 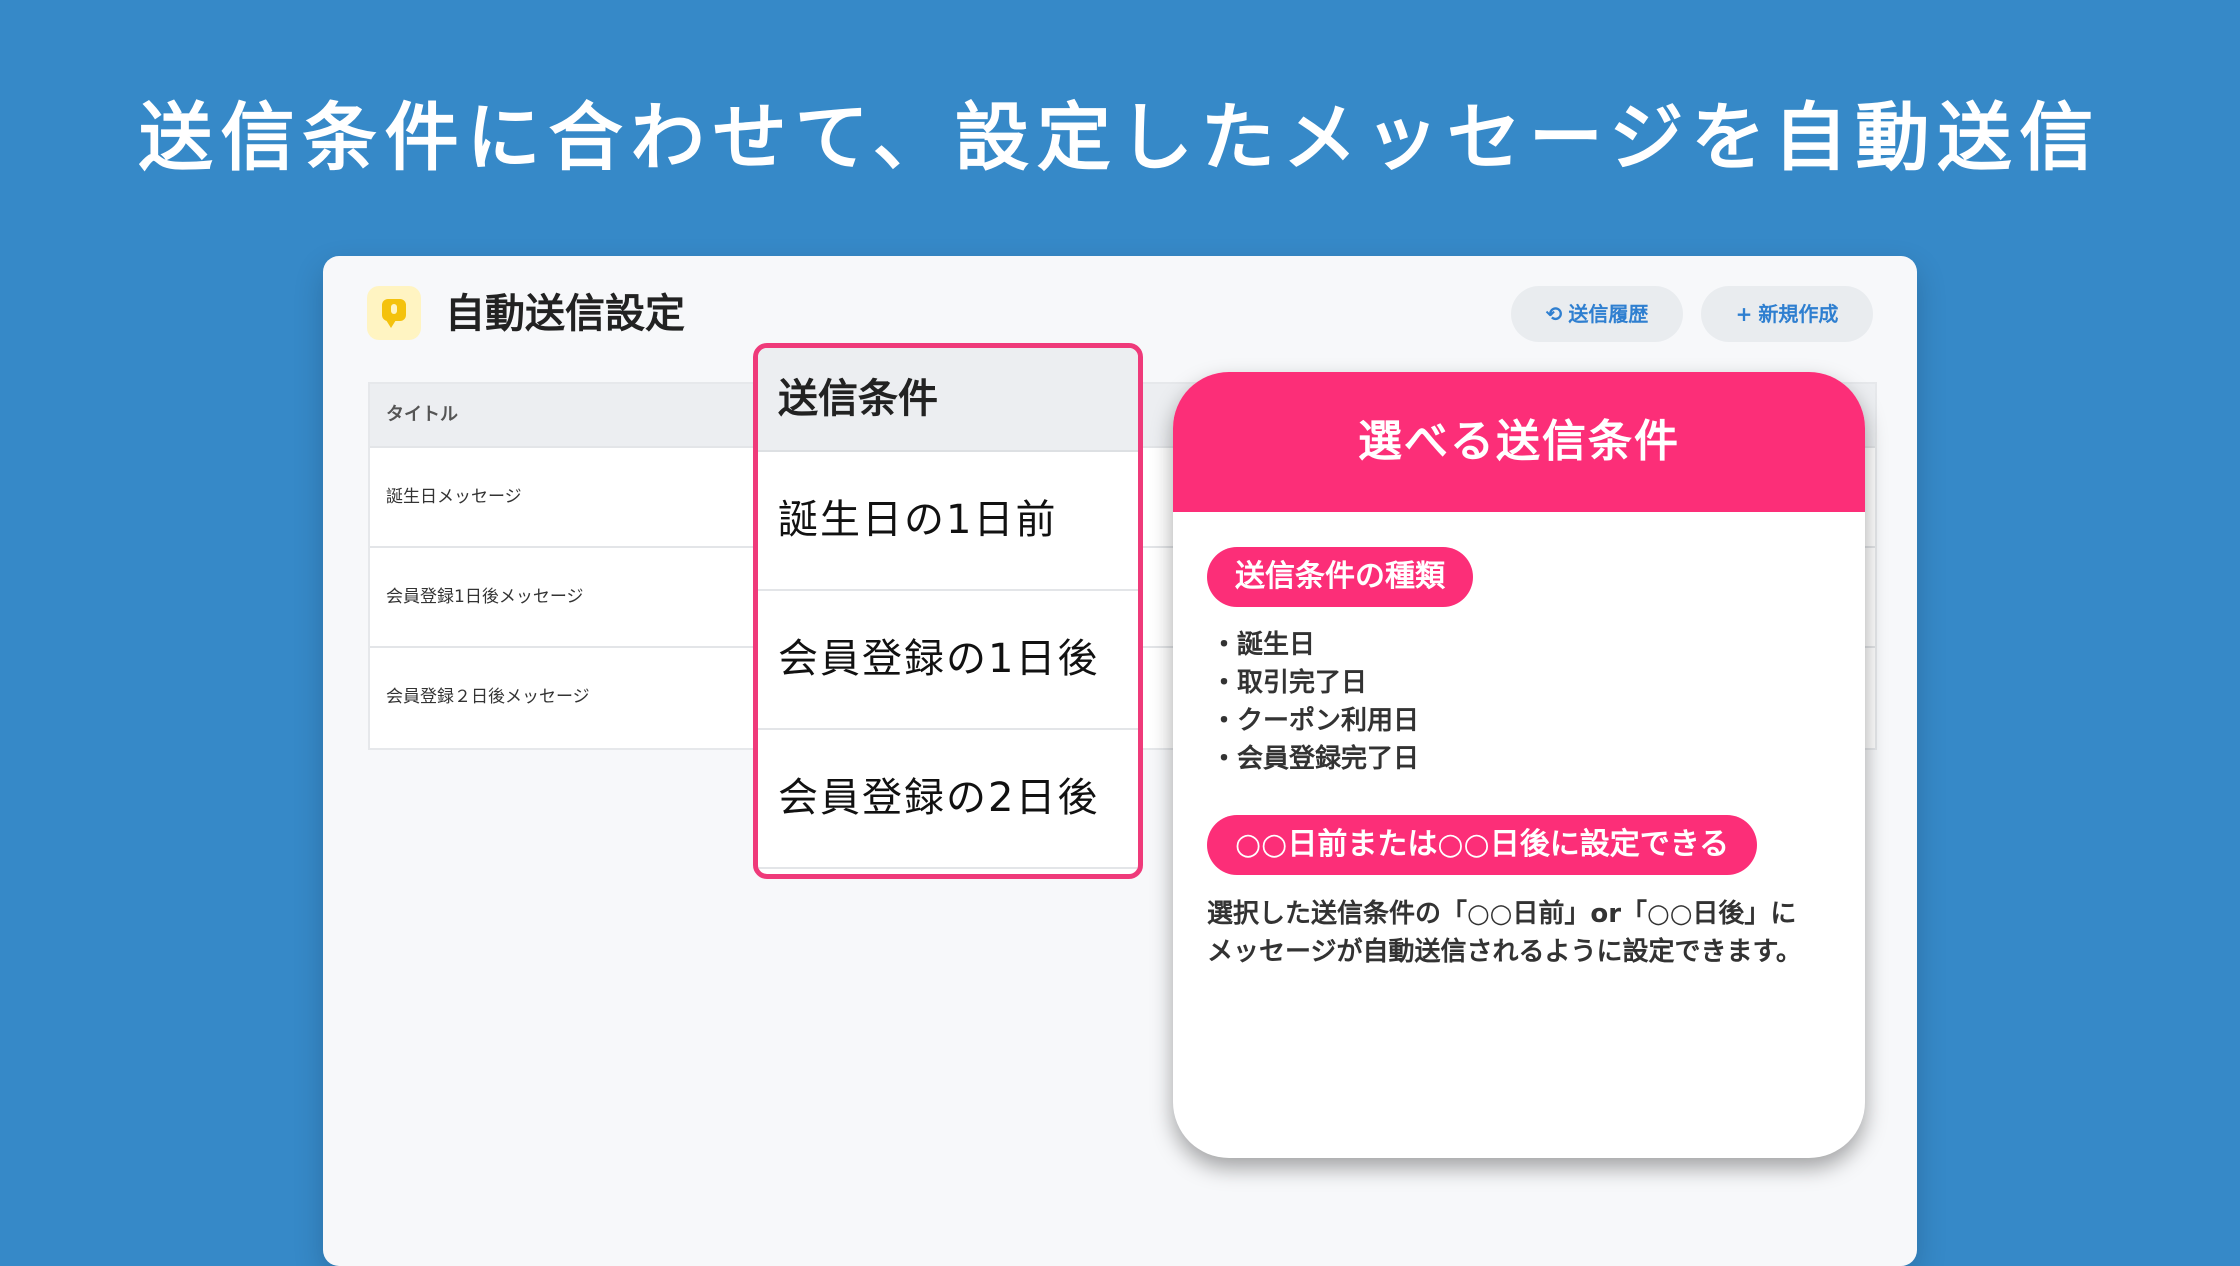 What do you see at coordinates (948, 799) in the screenshot?
I see `condition-cell: 会員登録の2日後` at bounding box center [948, 799].